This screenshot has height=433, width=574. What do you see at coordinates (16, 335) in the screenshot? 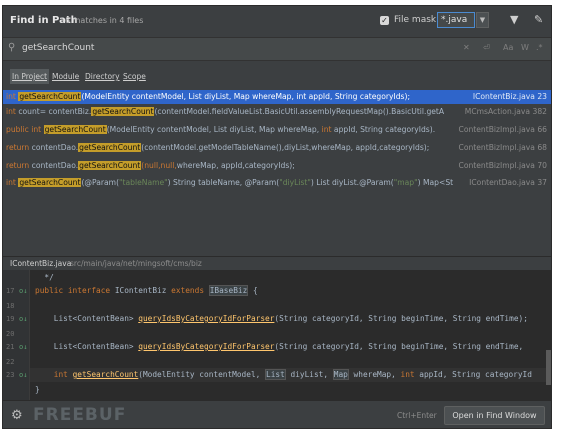
I see `line-gutter: 17 o↓ 18 19 o↓ 20 21 o↓ 22 23 o↓` at bounding box center [16, 335].